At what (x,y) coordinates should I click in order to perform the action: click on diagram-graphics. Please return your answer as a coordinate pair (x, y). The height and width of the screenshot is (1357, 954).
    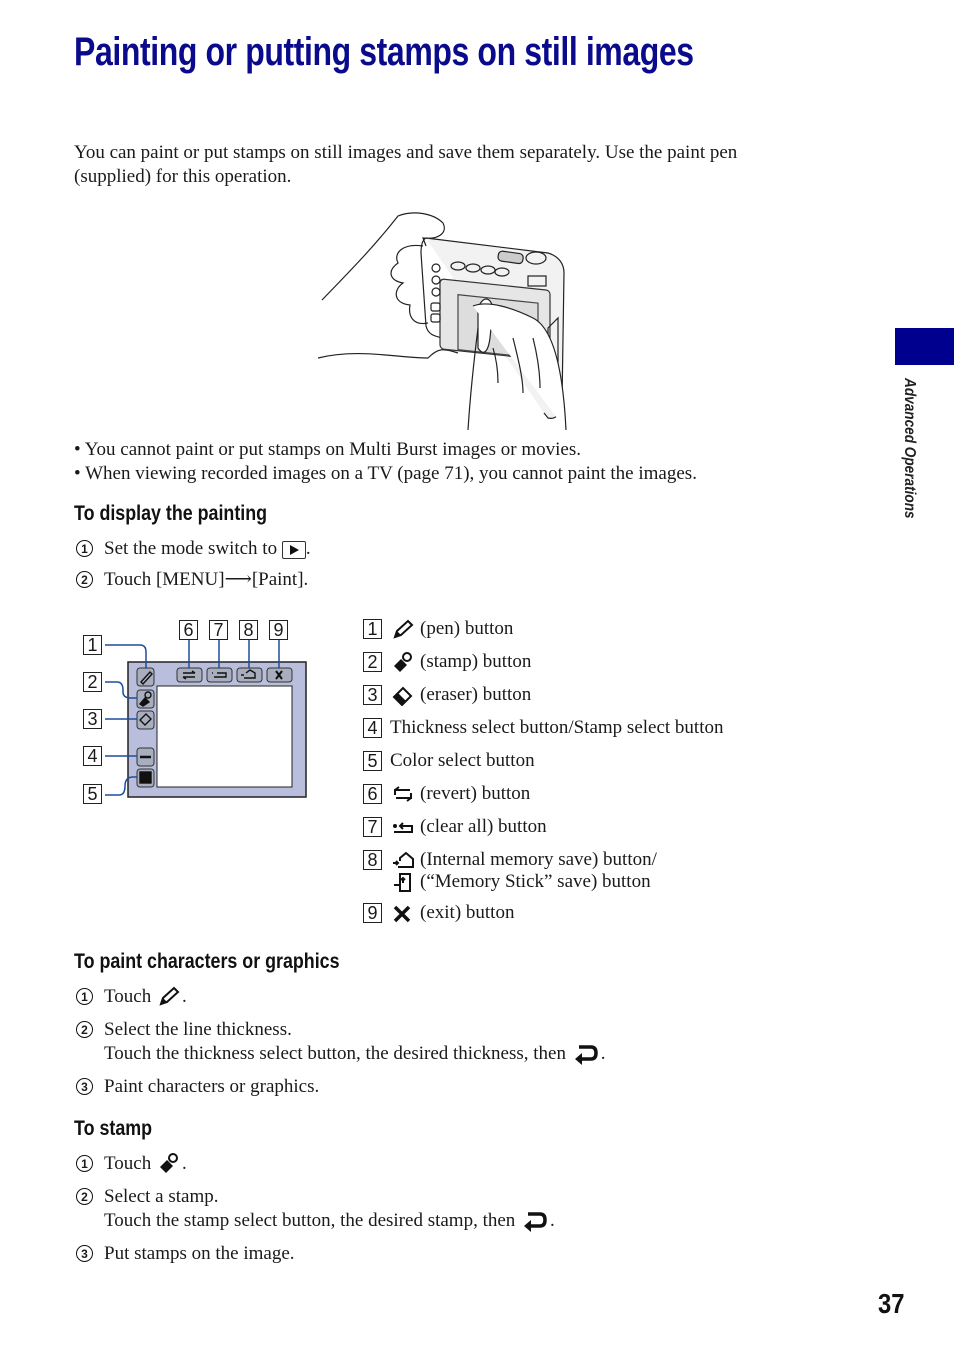
    Looking at the image, I should click on (206, 719).